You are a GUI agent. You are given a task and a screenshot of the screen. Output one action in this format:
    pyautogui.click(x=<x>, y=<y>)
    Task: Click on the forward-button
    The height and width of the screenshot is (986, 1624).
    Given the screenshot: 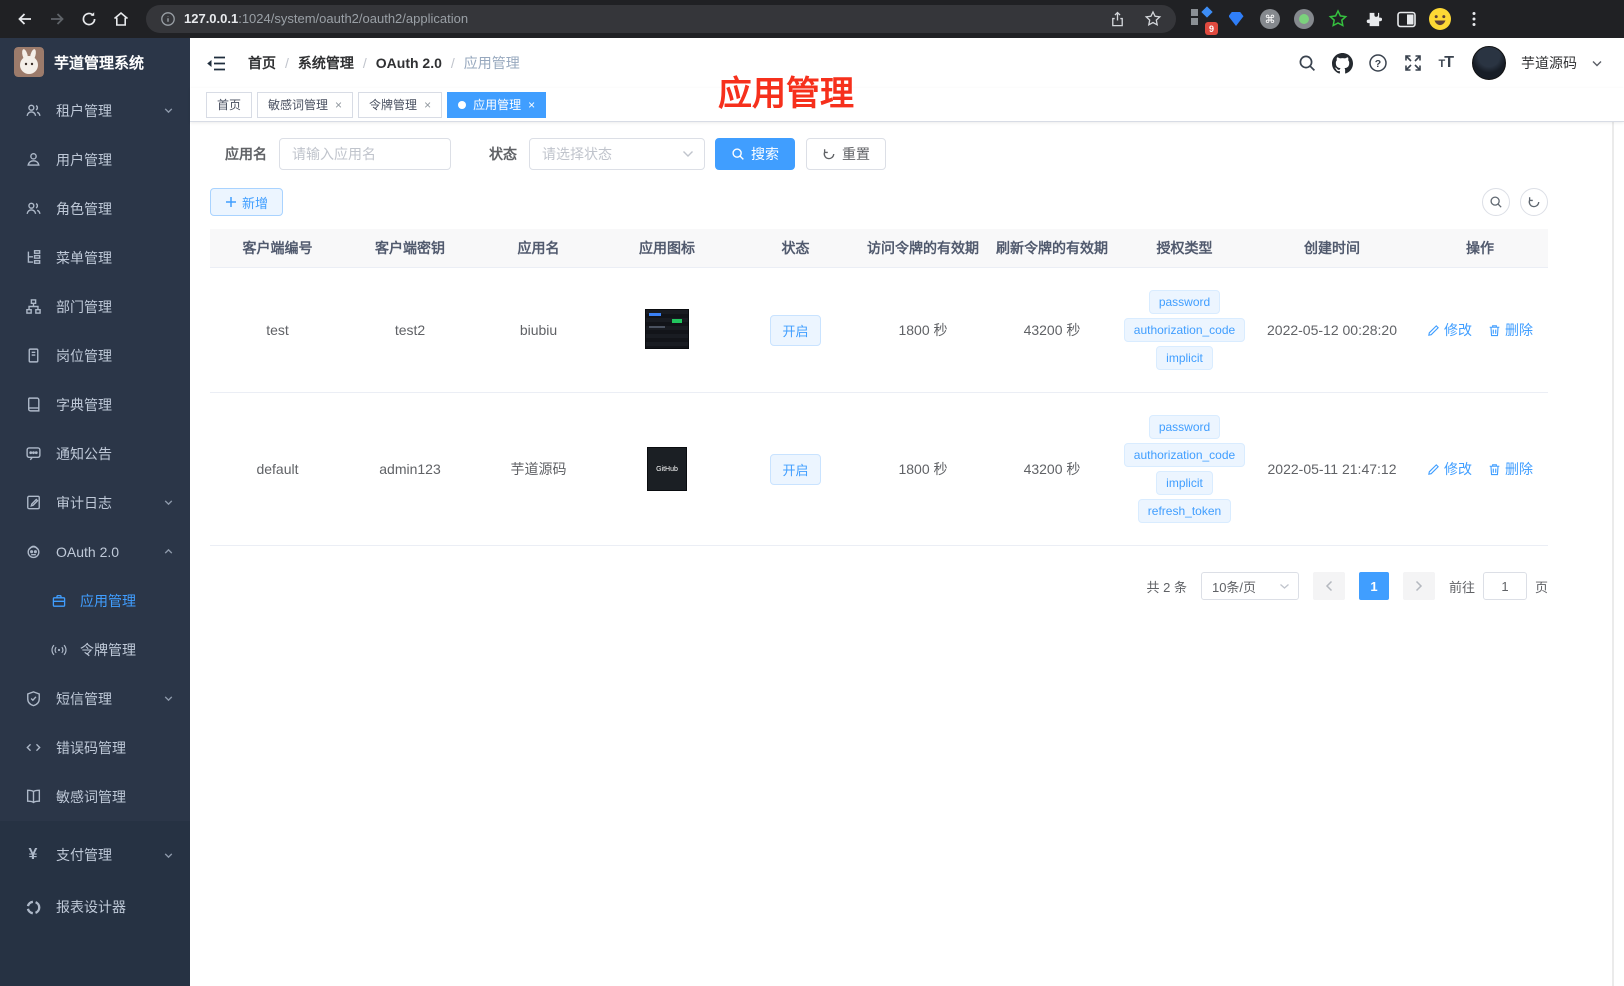 What is the action you would take?
    pyautogui.click(x=57, y=19)
    